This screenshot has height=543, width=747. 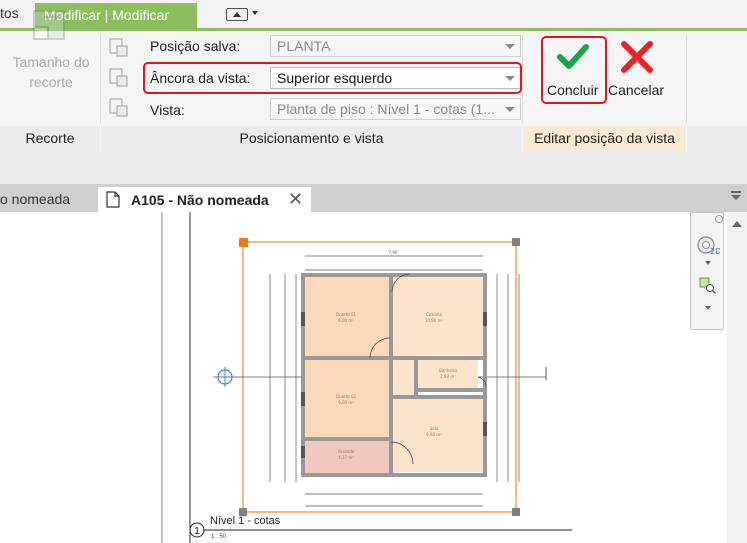 What do you see at coordinates (51, 72) in the screenshot?
I see `crop-size-button: Tamanho do recorte` at bounding box center [51, 72].